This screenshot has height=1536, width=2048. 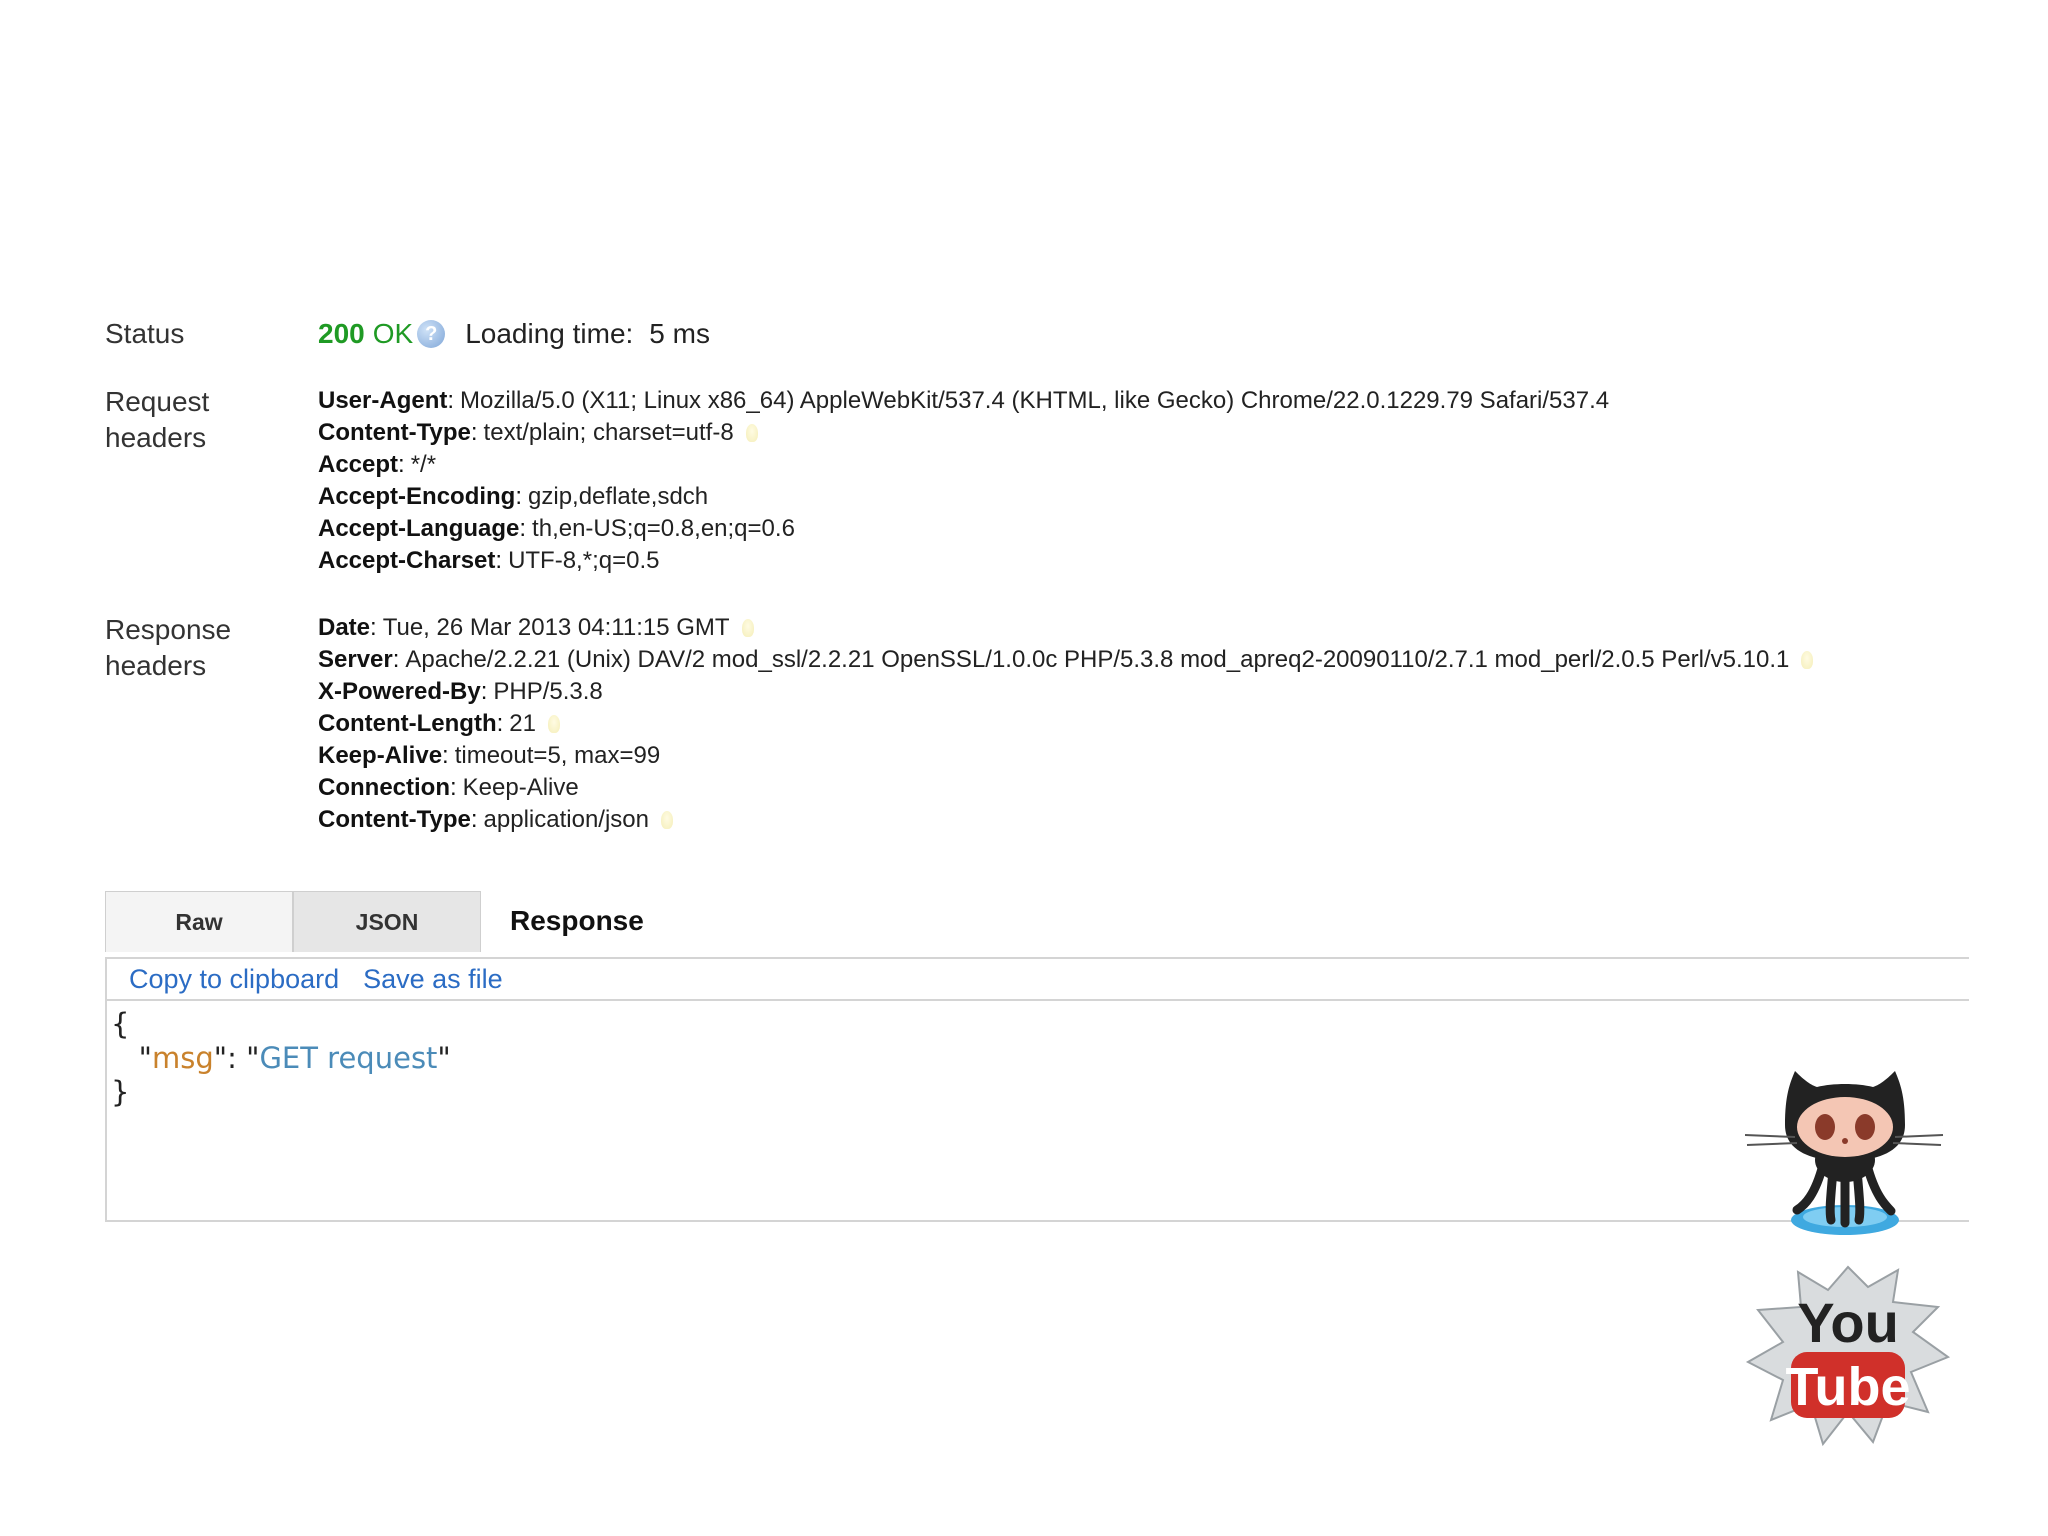 What do you see at coordinates (157, 401) in the screenshot?
I see `request-headers-label-line1: Request` at bounding box center [157, 401].